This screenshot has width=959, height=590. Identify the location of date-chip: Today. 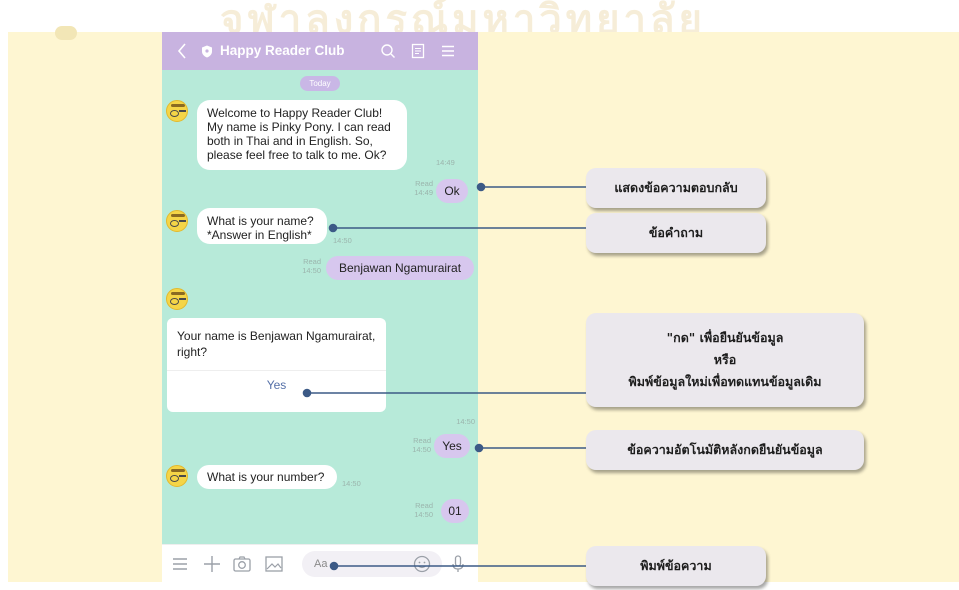
(320, 83).